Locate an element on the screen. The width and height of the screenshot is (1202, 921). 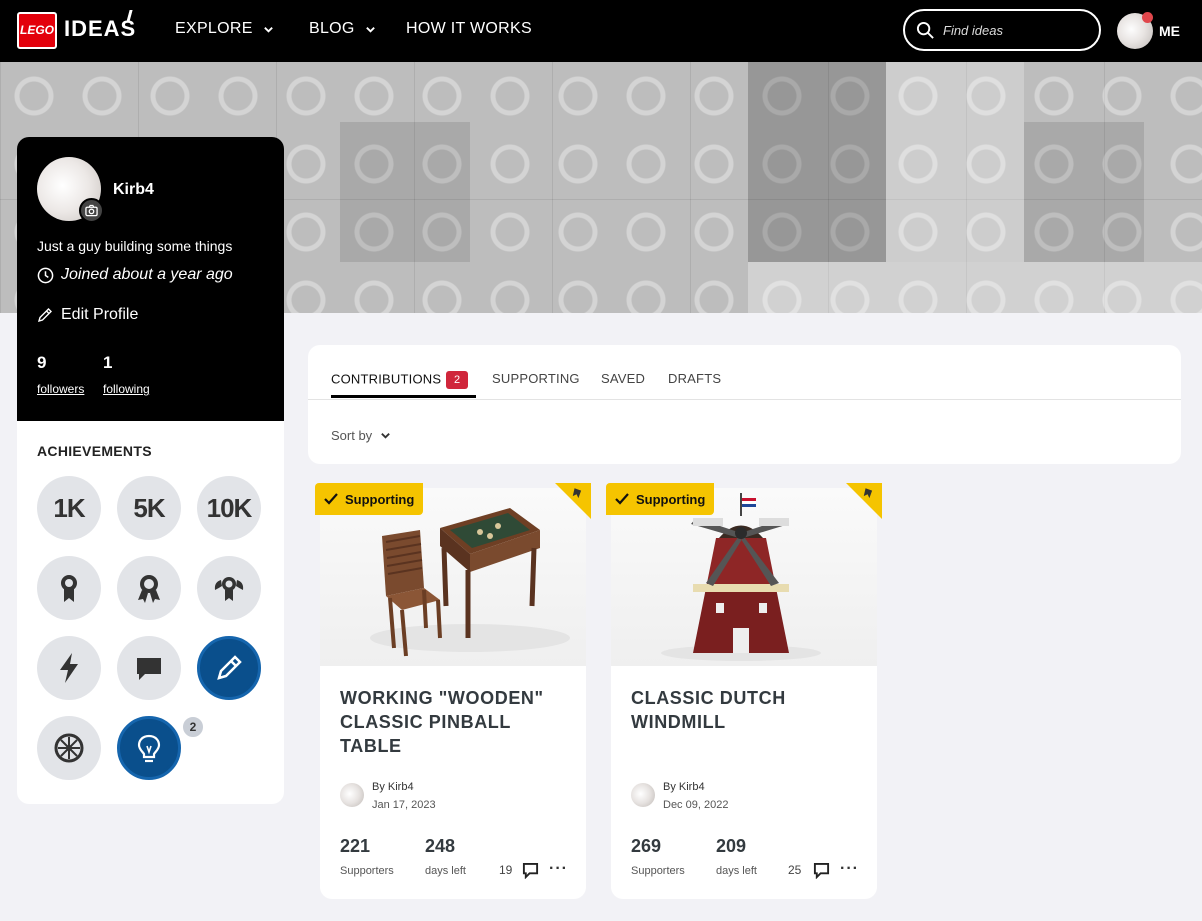
chat-icon is located at coordinates (149, 669).